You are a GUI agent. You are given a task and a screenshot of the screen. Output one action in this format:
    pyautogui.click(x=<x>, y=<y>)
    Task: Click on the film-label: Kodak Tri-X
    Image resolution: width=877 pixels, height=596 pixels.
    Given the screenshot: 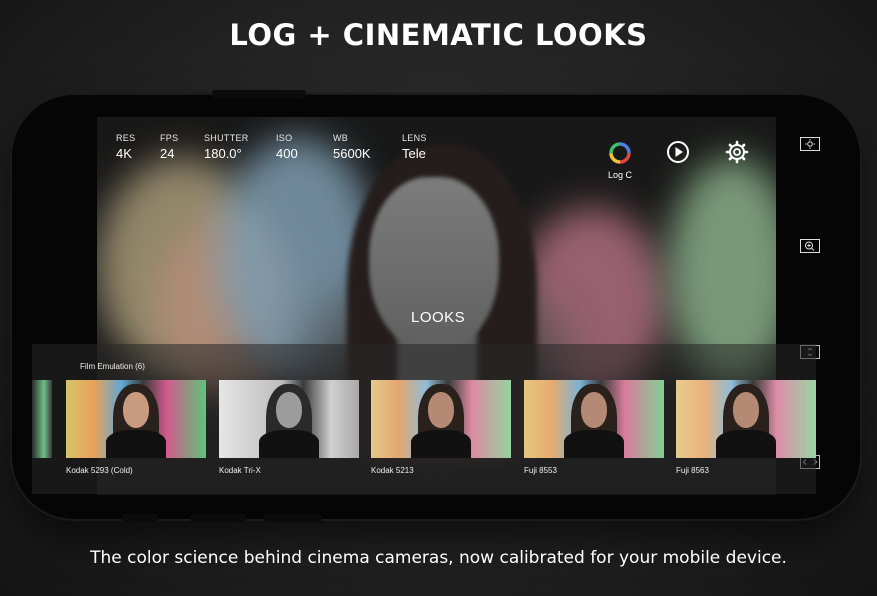 What is the action you would take?
    pyautogui.click(x=240, y=470)
    